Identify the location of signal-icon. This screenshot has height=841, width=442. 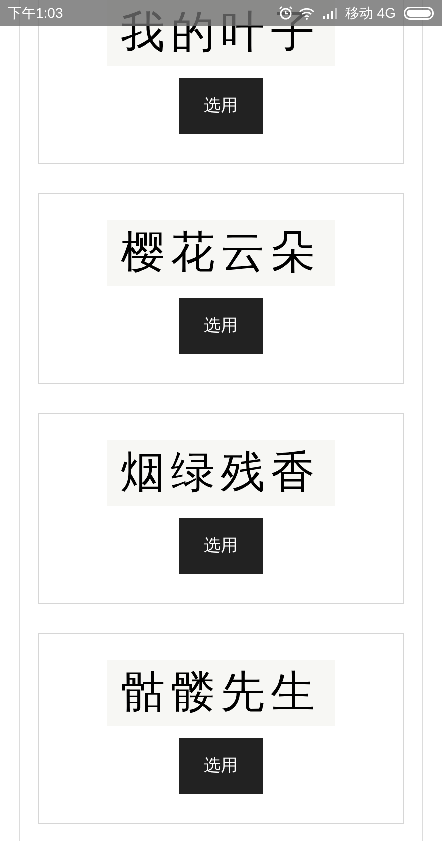
(330, 13).